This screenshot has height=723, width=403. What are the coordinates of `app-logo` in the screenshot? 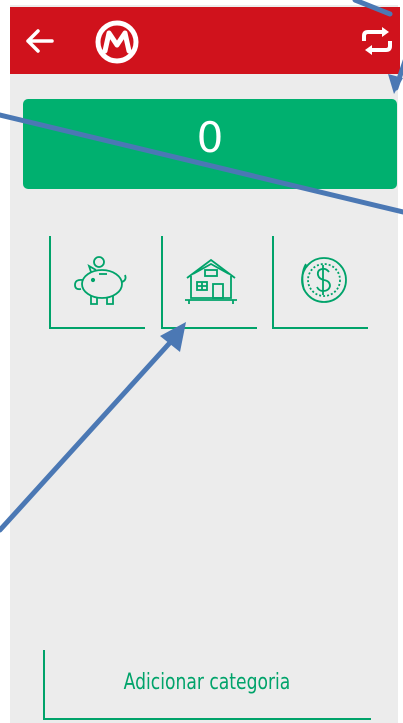 It's located at (117, 42).